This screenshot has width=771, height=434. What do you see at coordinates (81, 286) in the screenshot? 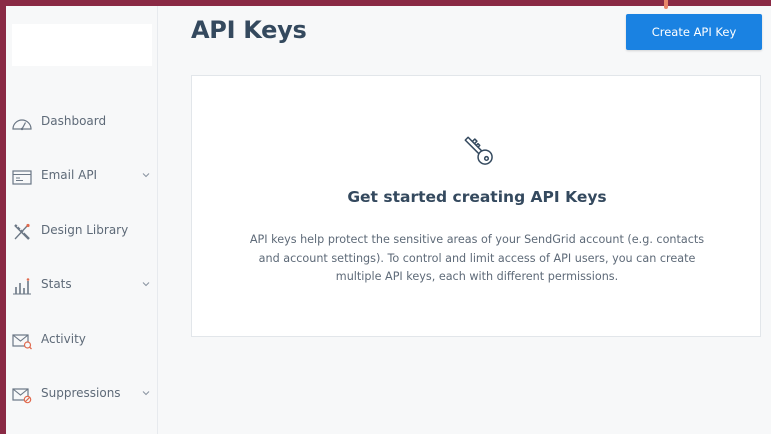
I see `sidebar-item-stats: Stats` at bounding box center [81, 286].